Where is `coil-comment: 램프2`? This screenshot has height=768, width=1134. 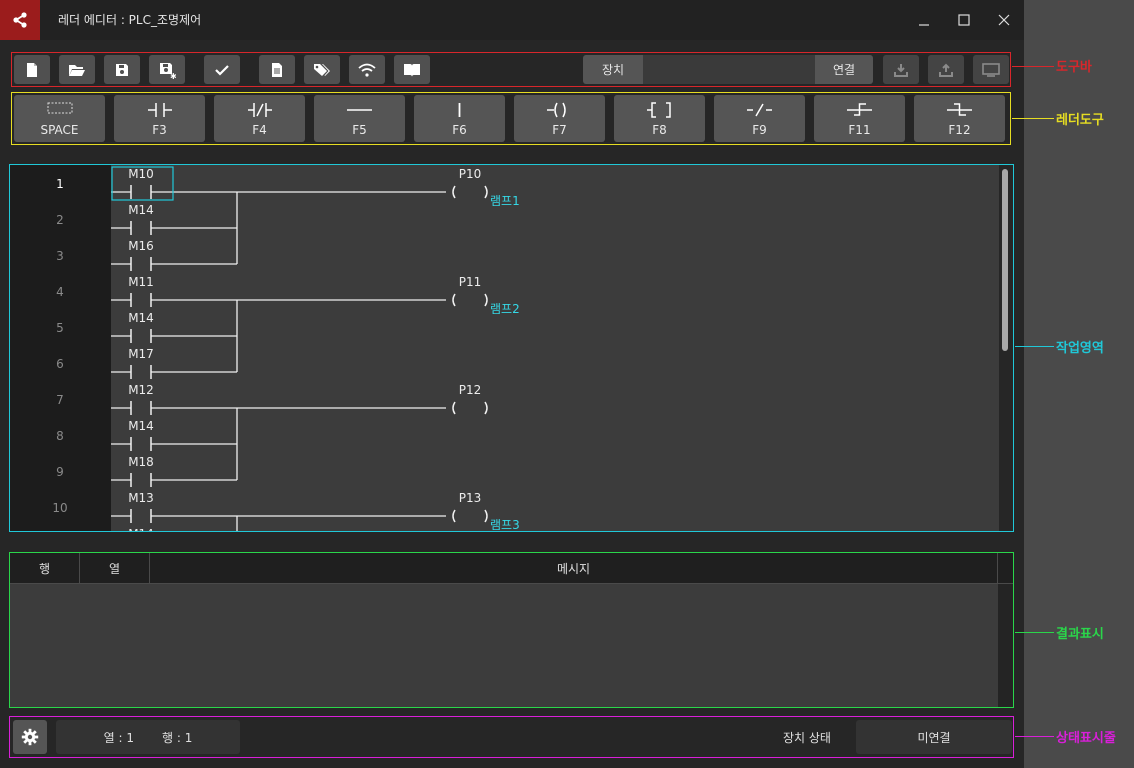 coil-comment: 램프2 is located at coordinates (505, 309).